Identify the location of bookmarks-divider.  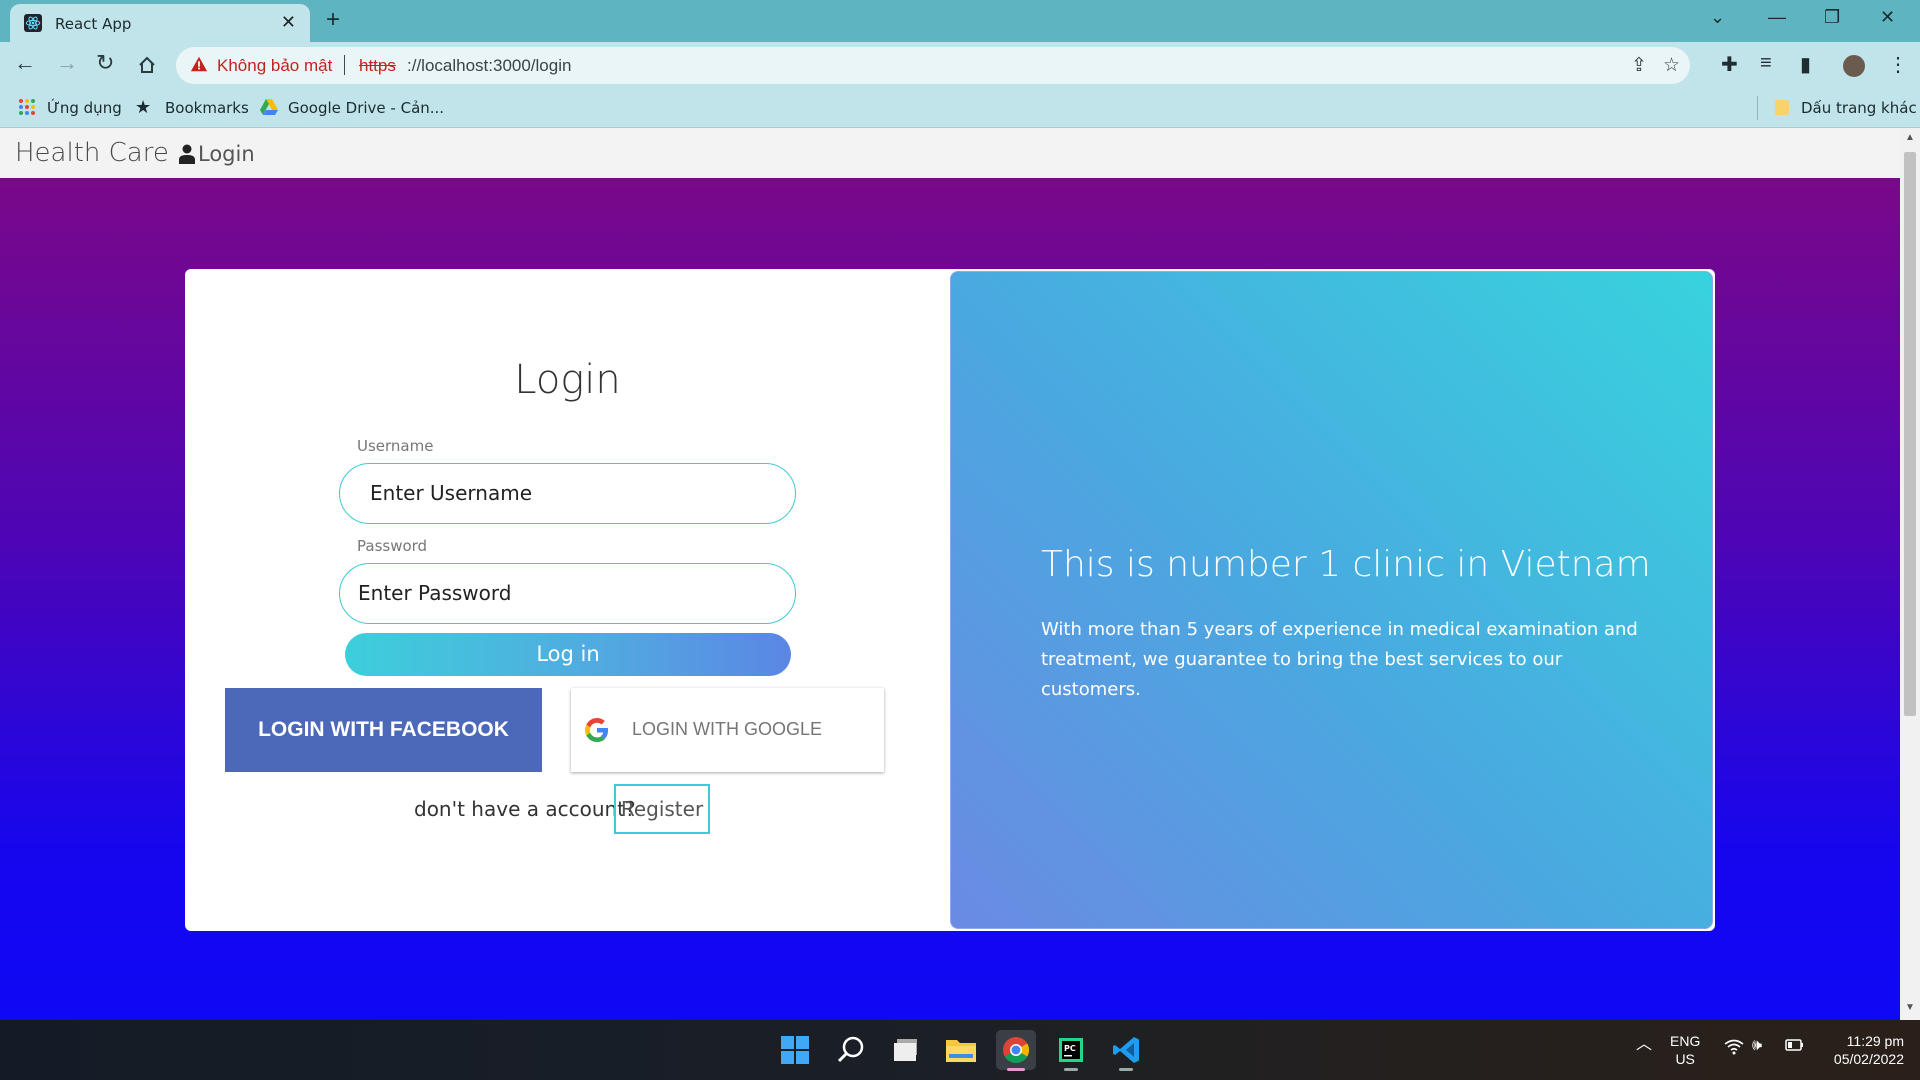
(1757, 108).